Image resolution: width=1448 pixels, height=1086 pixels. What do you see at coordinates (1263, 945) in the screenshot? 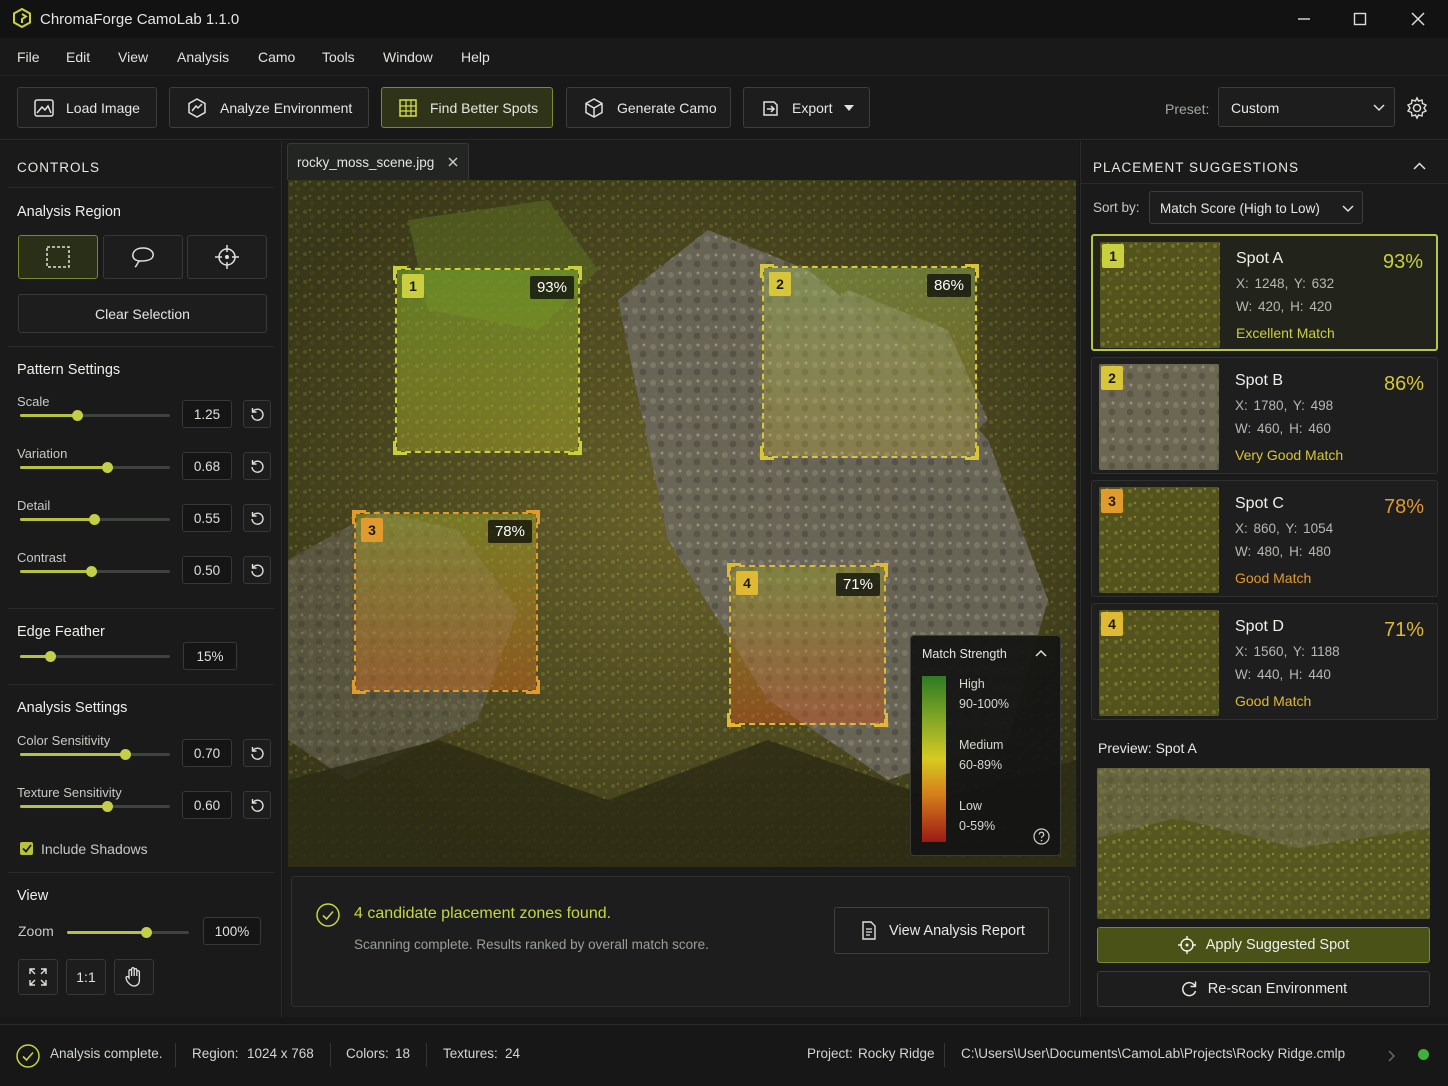
I see `apply-suggested-spot-button: Apply Suggested Spot` at bounding box center [1263, 945].